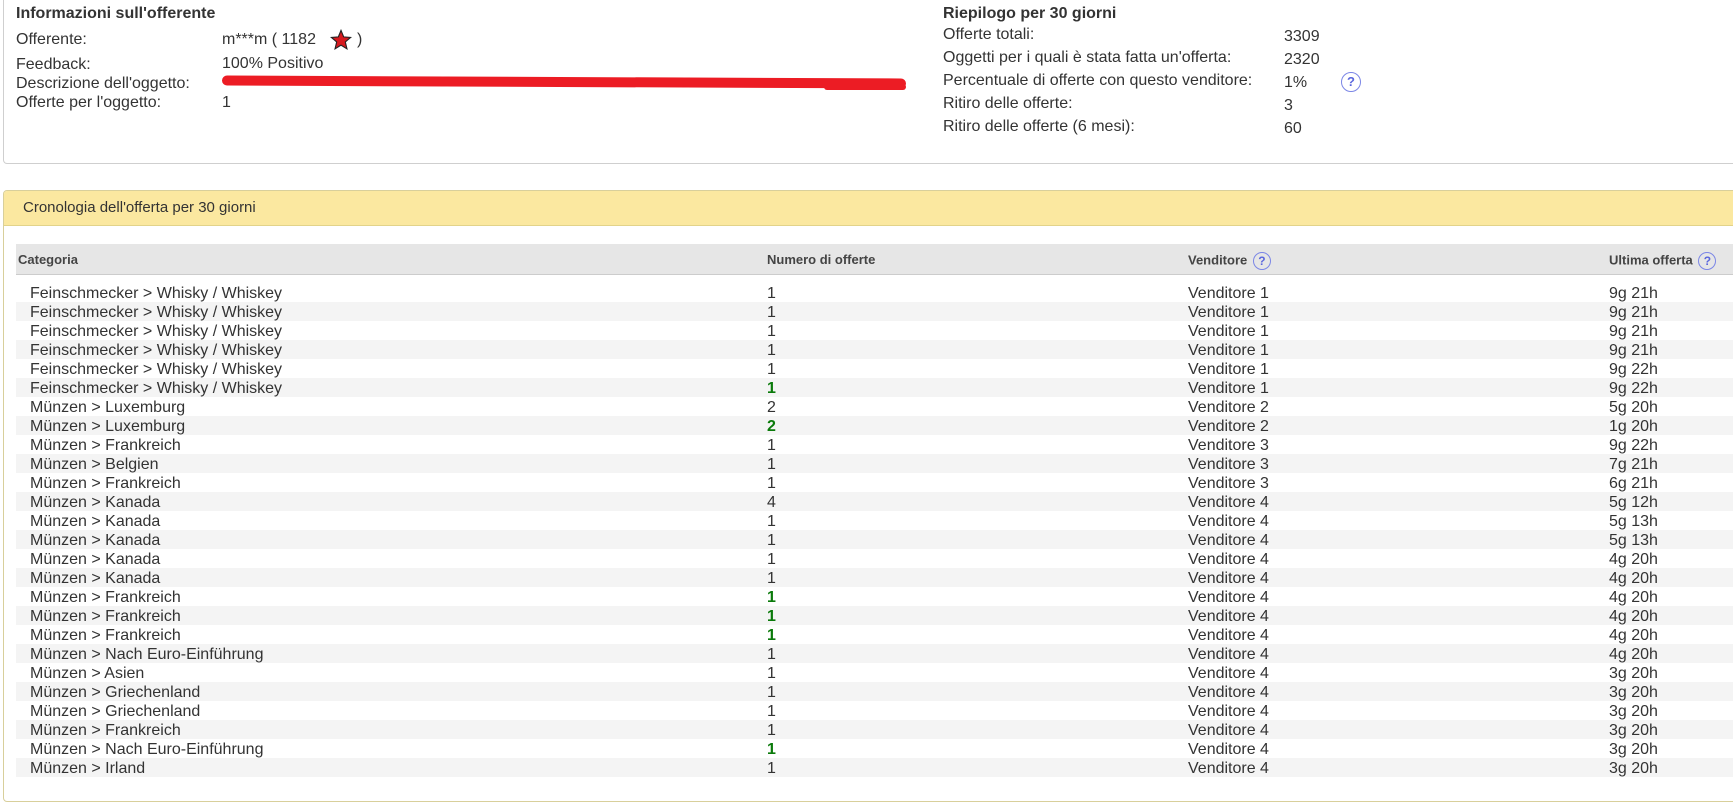  Describe the element at coordinates (273, 63) in the screenshot. I see `feedback-value: 100% Positivo` at that location.